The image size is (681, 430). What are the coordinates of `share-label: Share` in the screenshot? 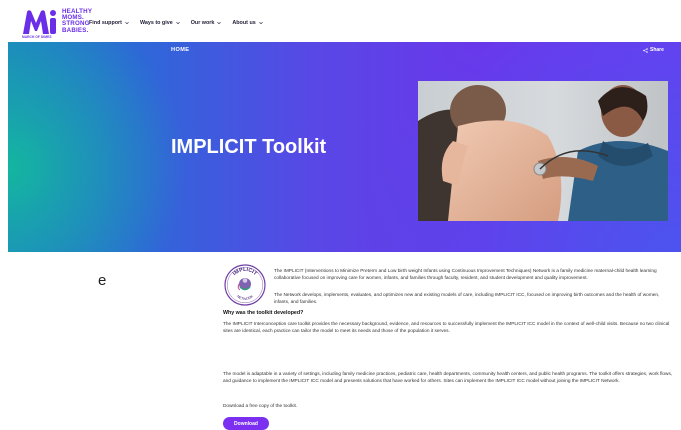 It's located at (657, 50).